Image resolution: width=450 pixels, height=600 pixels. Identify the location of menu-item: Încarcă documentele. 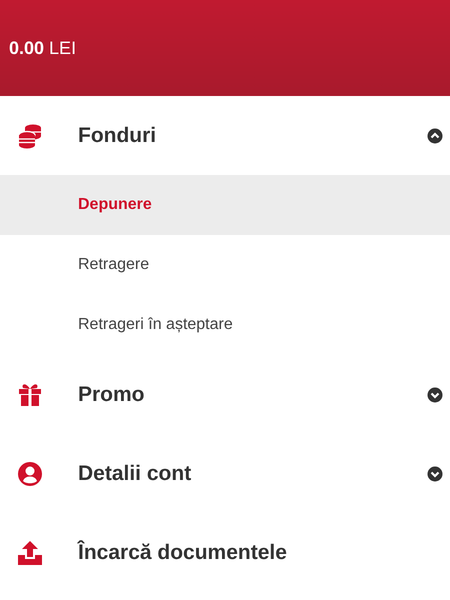
(225, 552).